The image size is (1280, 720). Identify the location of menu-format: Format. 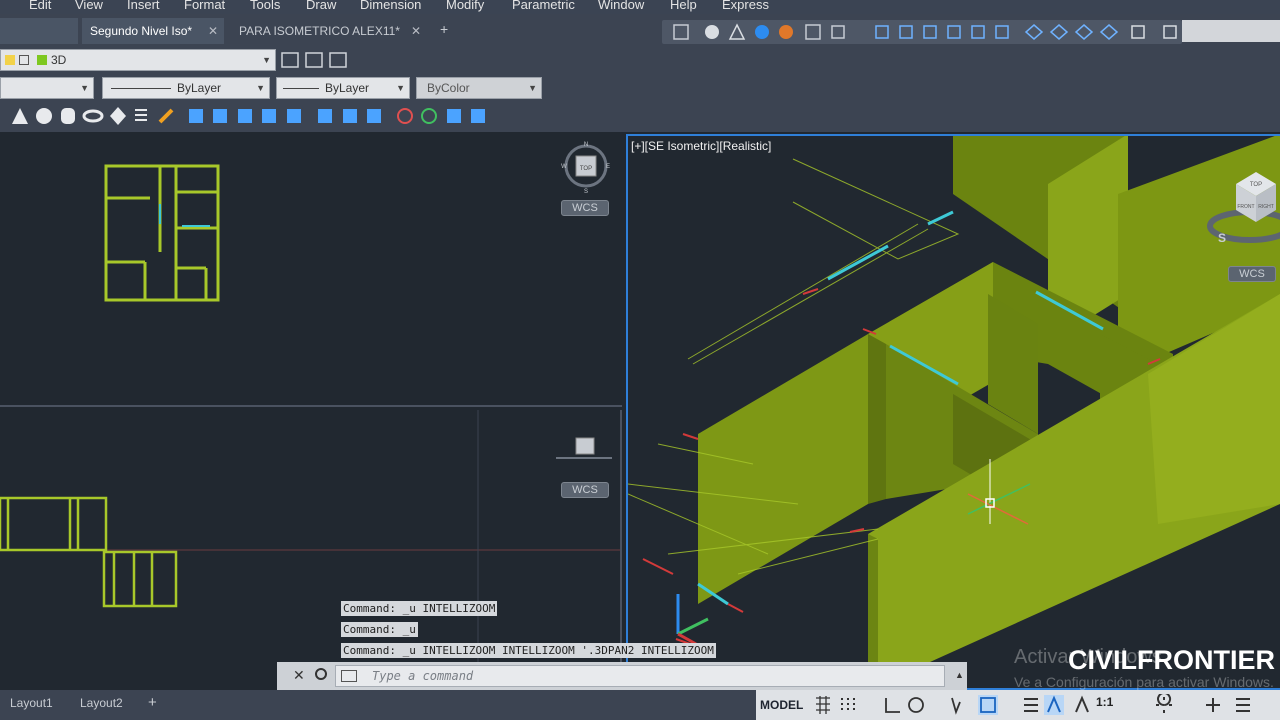
(204, 6).